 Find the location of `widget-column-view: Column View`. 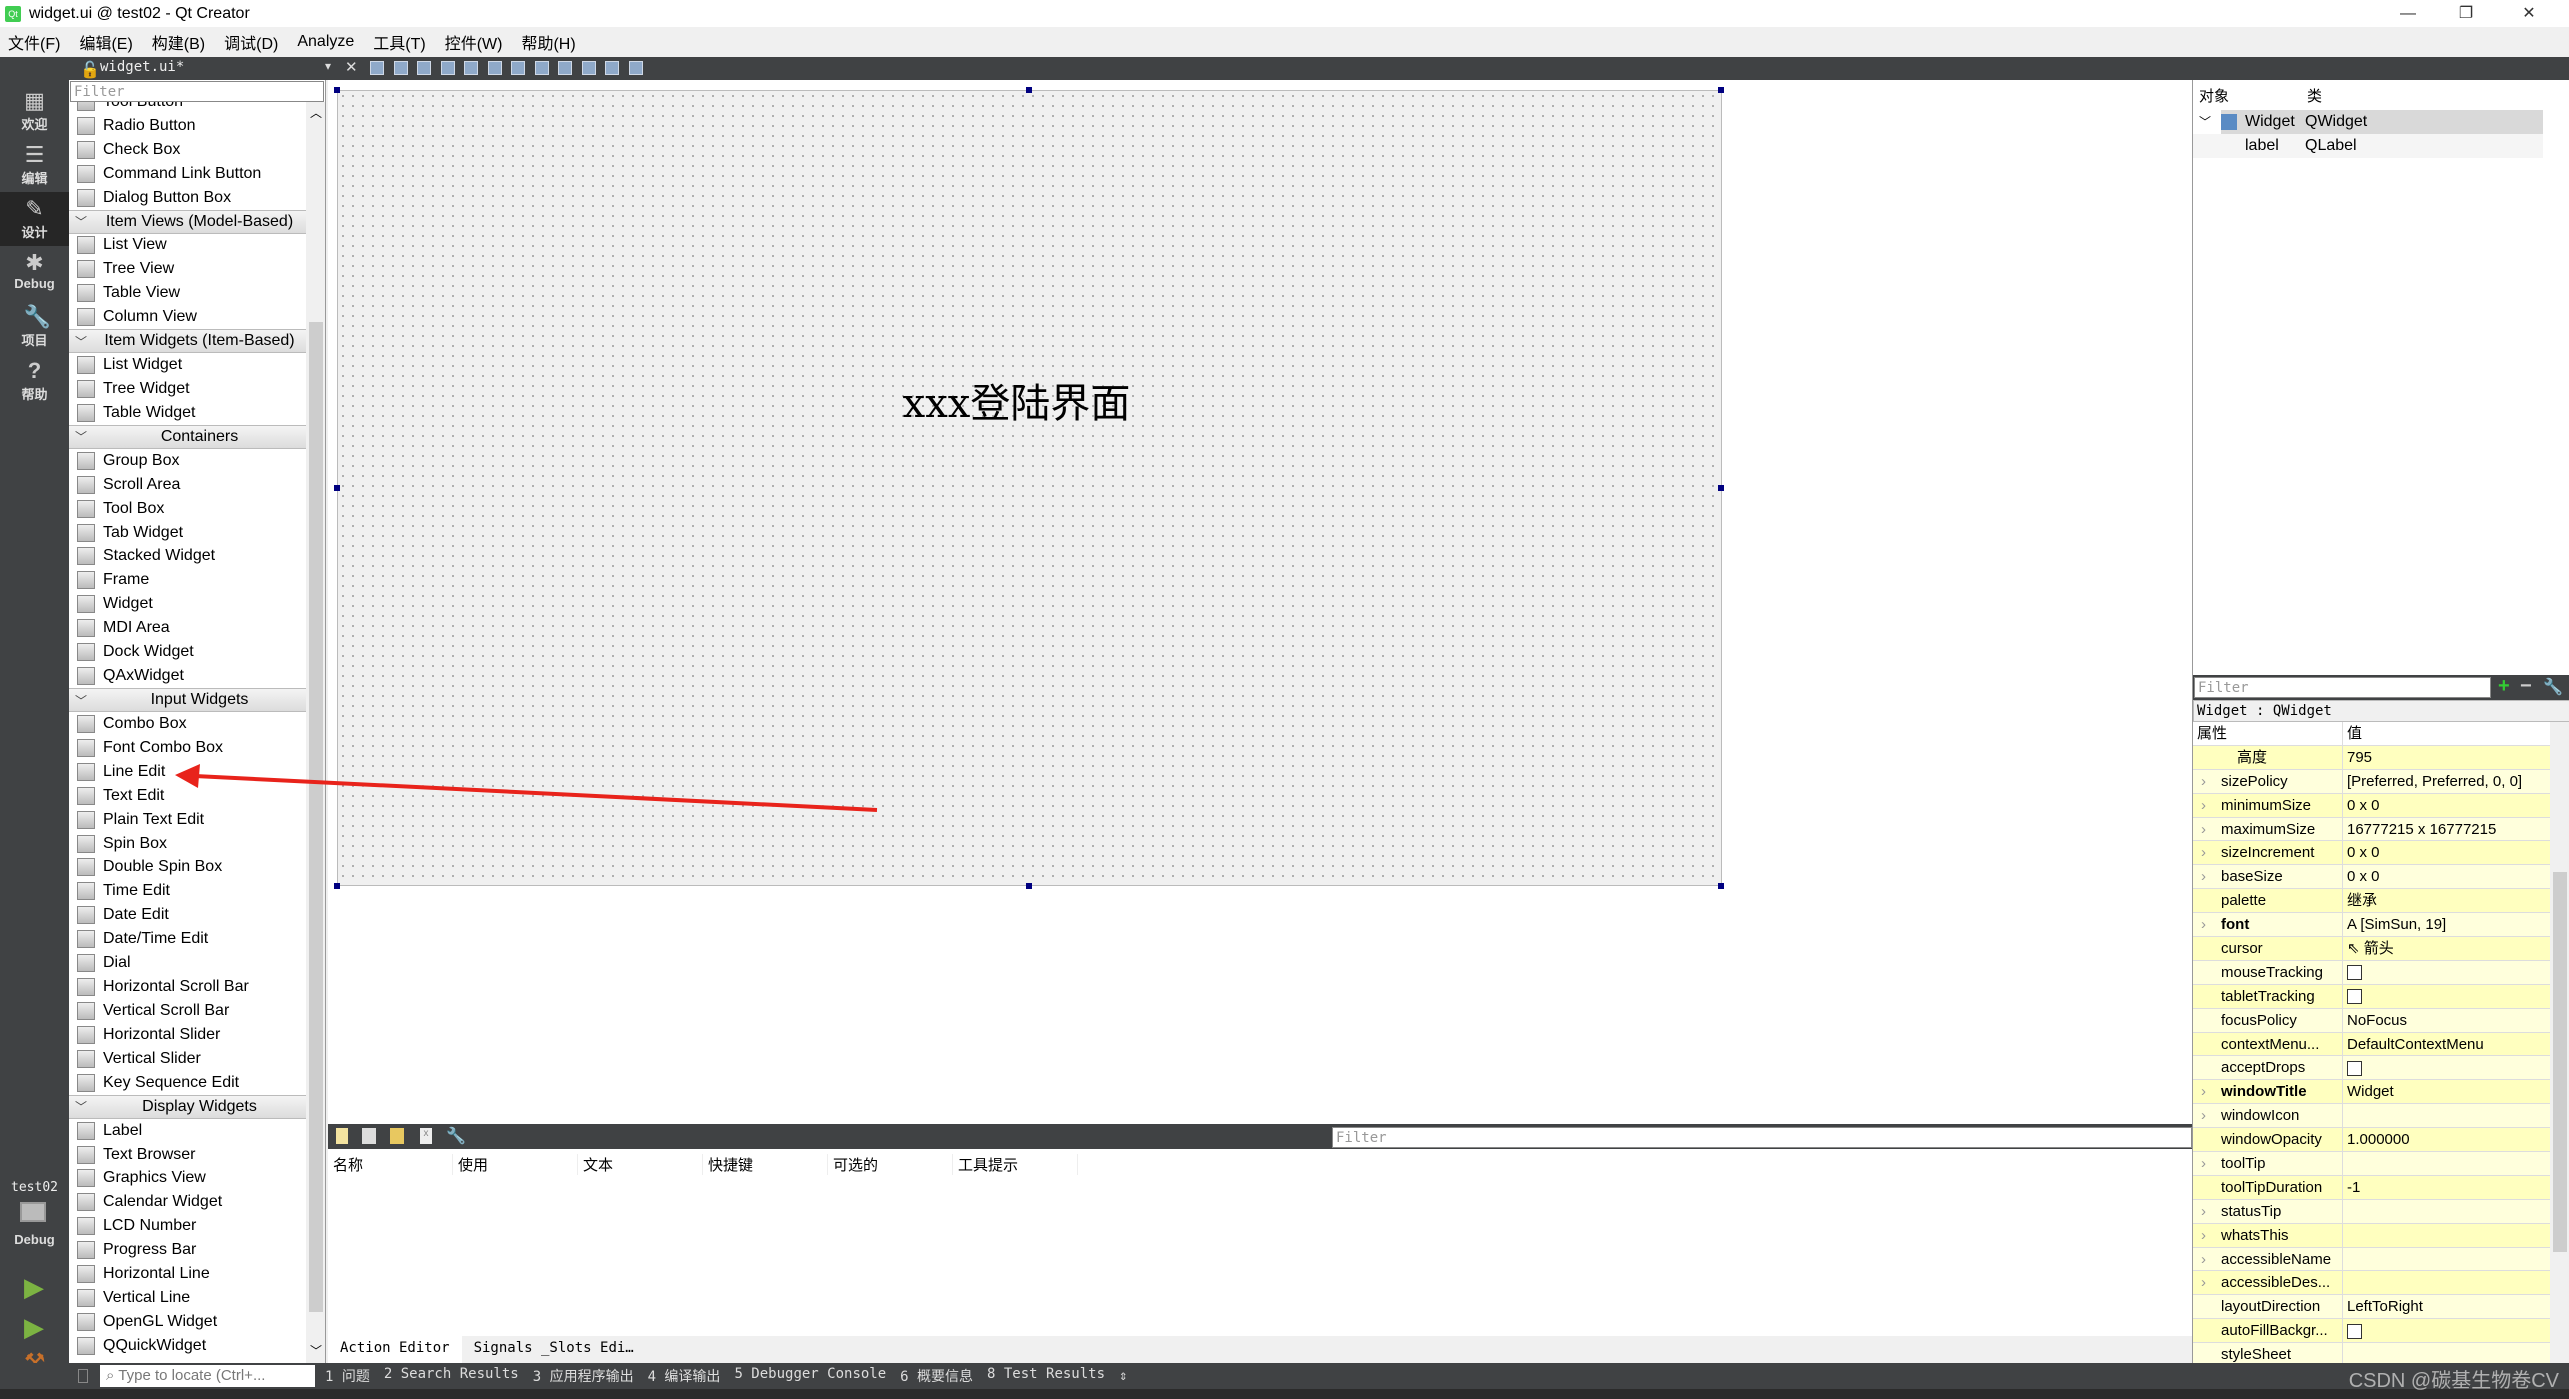

widget-column-view: Column View is located at coordinates (187, 317).